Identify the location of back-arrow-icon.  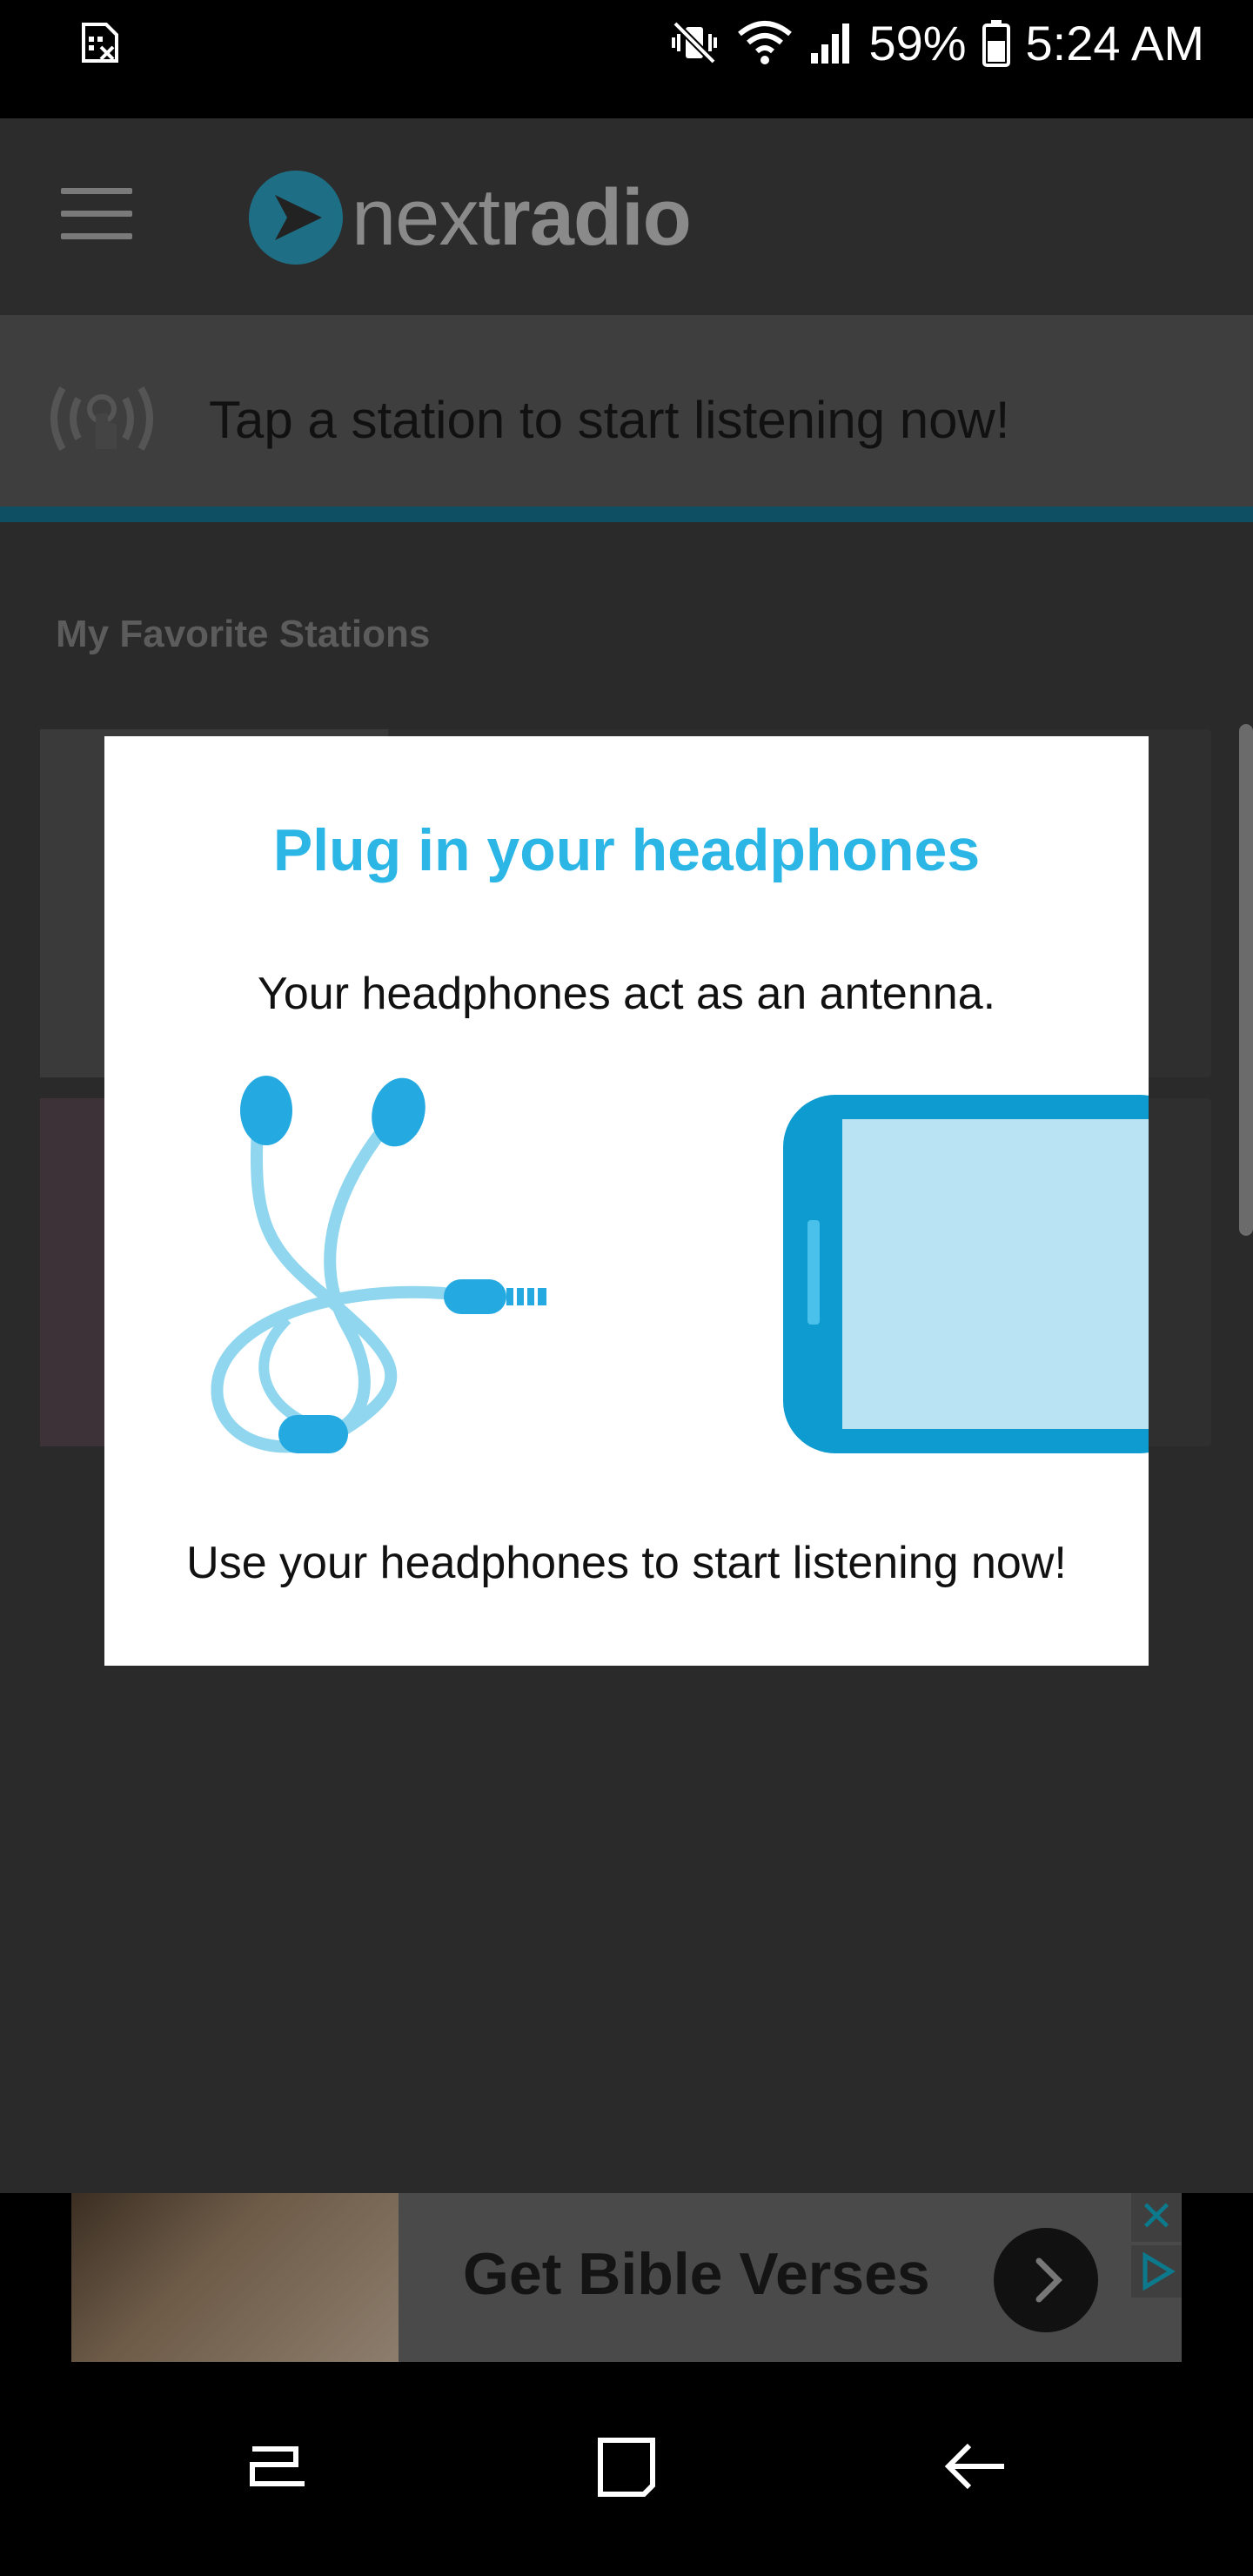
(978, 2467).